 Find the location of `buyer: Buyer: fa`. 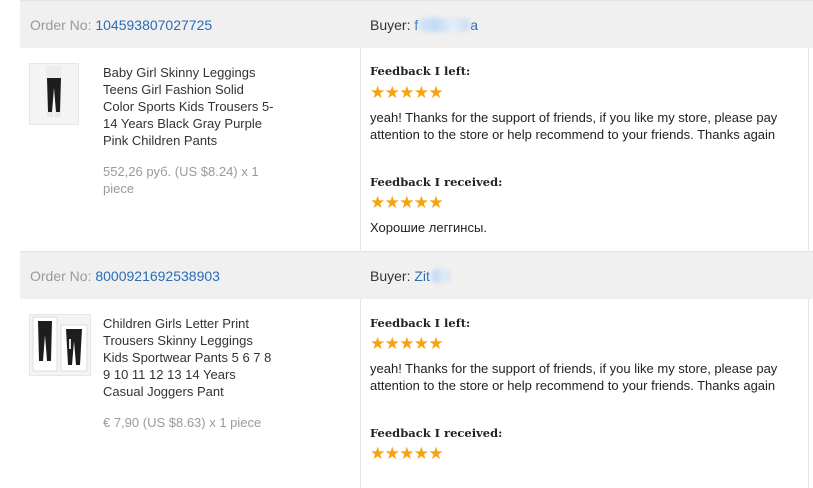

buyer: Buyer: fa is located at coordinates (424, 25).